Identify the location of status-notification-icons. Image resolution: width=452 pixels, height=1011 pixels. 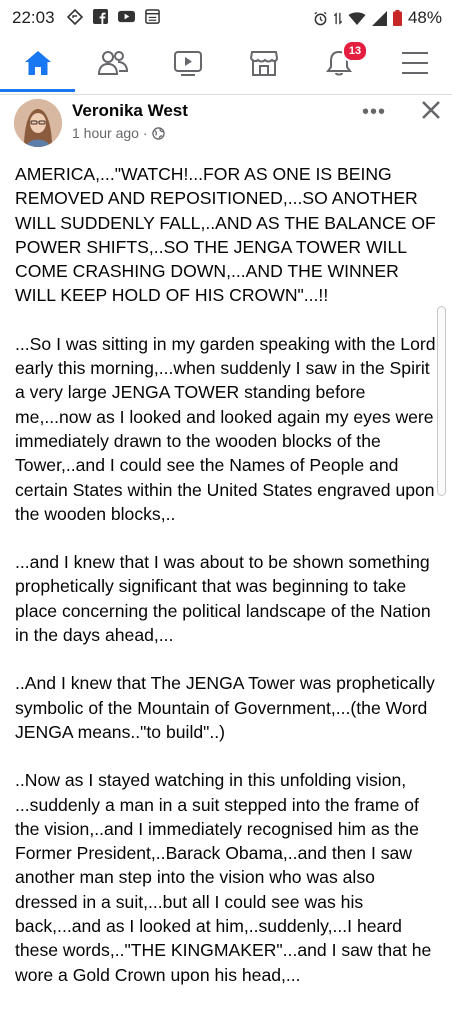
(113, 17).